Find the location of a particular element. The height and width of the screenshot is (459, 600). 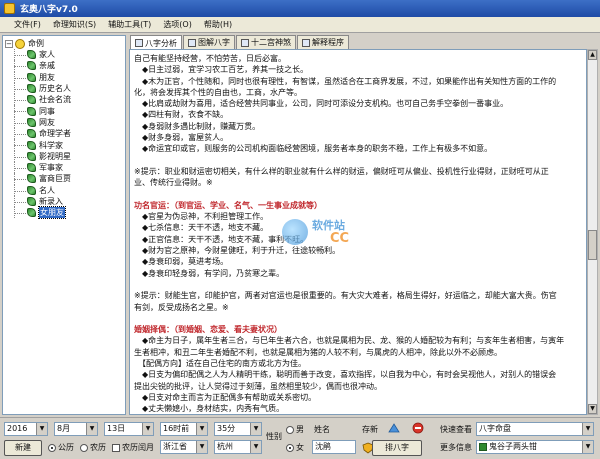

scroll-thumb is located at coordinates (592, 245).